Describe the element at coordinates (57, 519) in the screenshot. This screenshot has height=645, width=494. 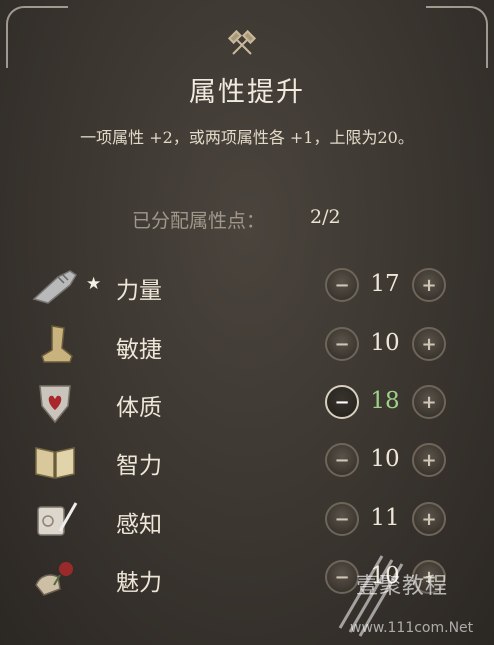
I see `scroll-quill-icon` at that location.